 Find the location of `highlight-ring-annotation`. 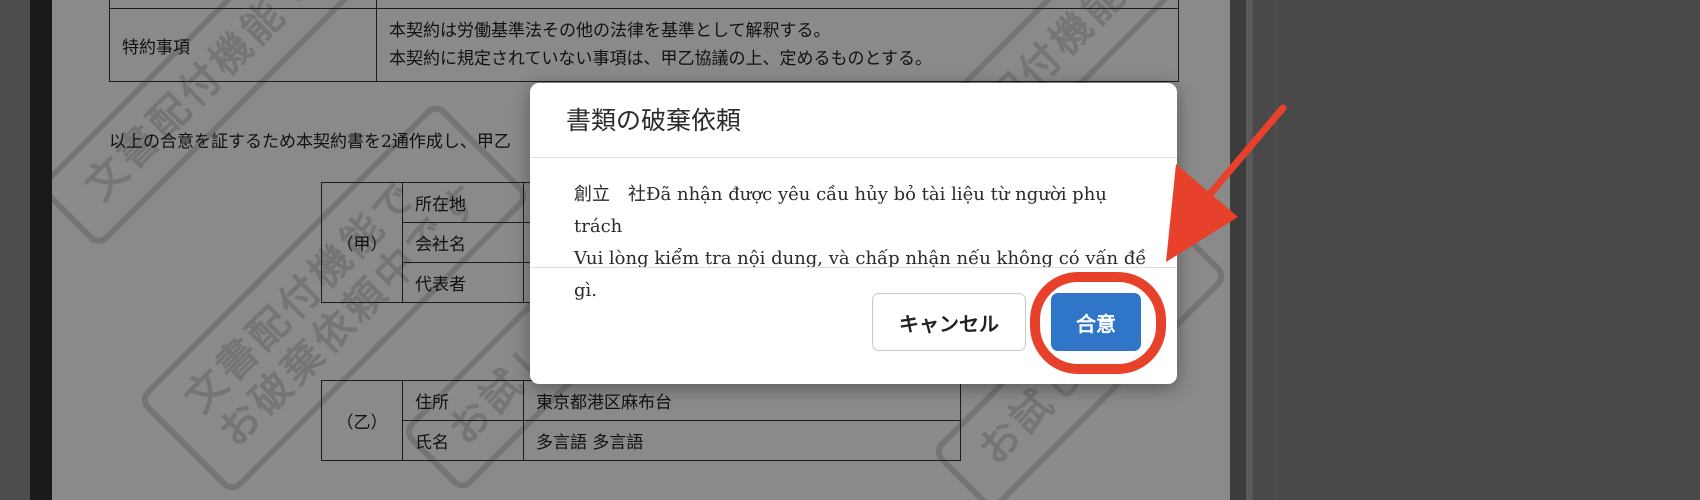

highlight-ring-annotation is located at coordinates (1098, 323).